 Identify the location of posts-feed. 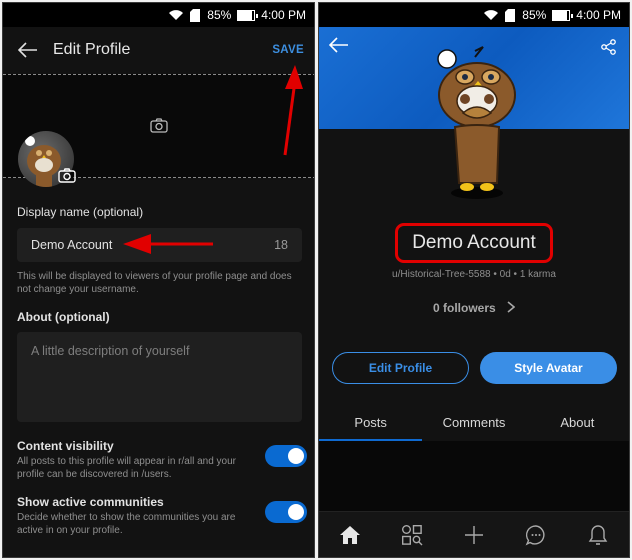
(474, 477).